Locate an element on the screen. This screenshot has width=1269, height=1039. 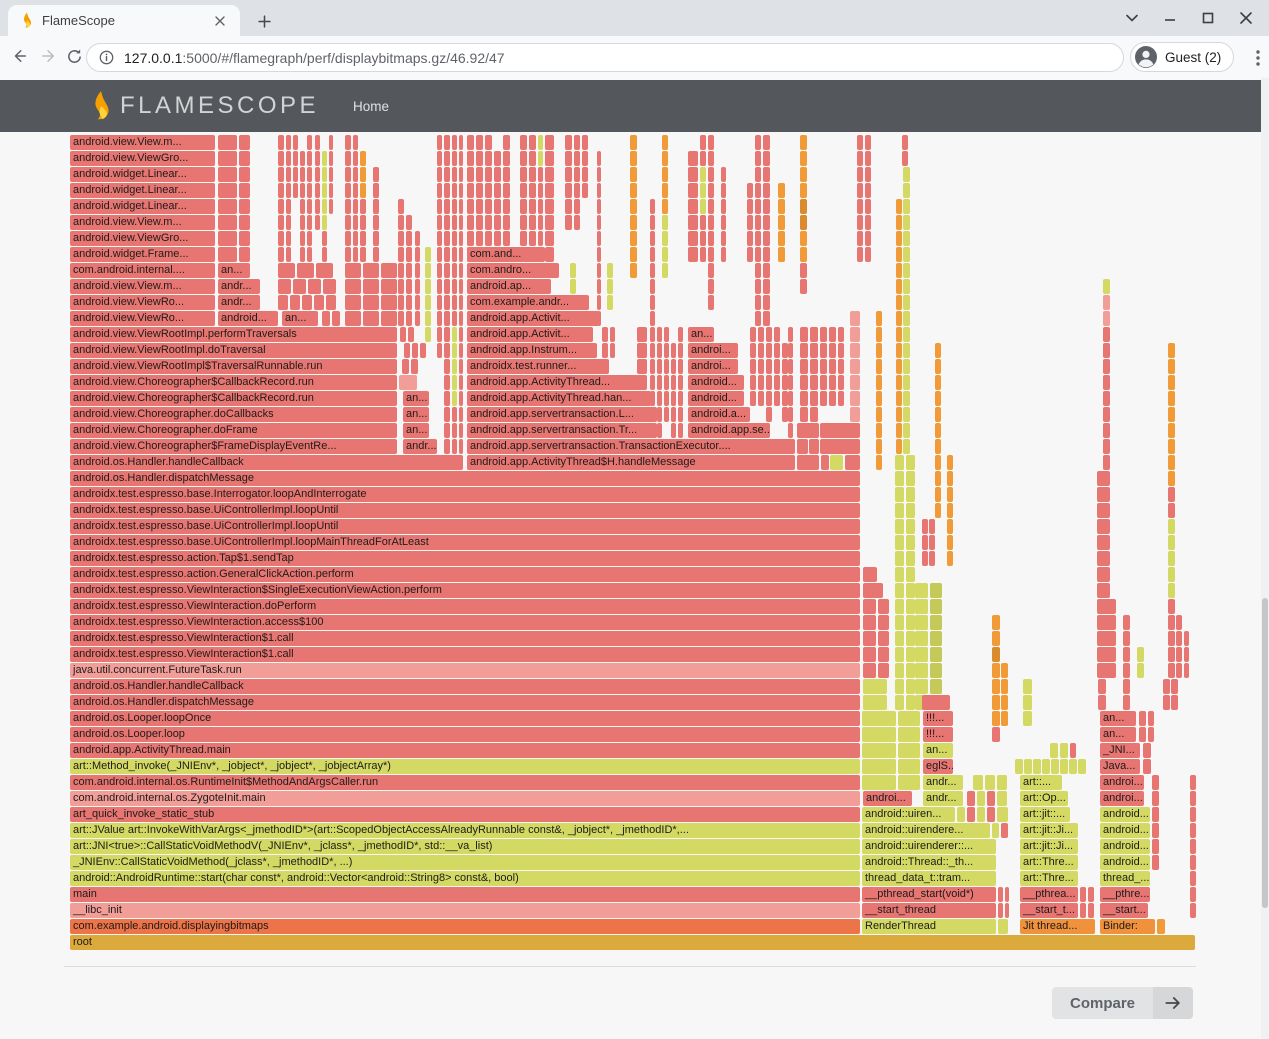
frame: __start_thread is located at coordinates (929, 910).